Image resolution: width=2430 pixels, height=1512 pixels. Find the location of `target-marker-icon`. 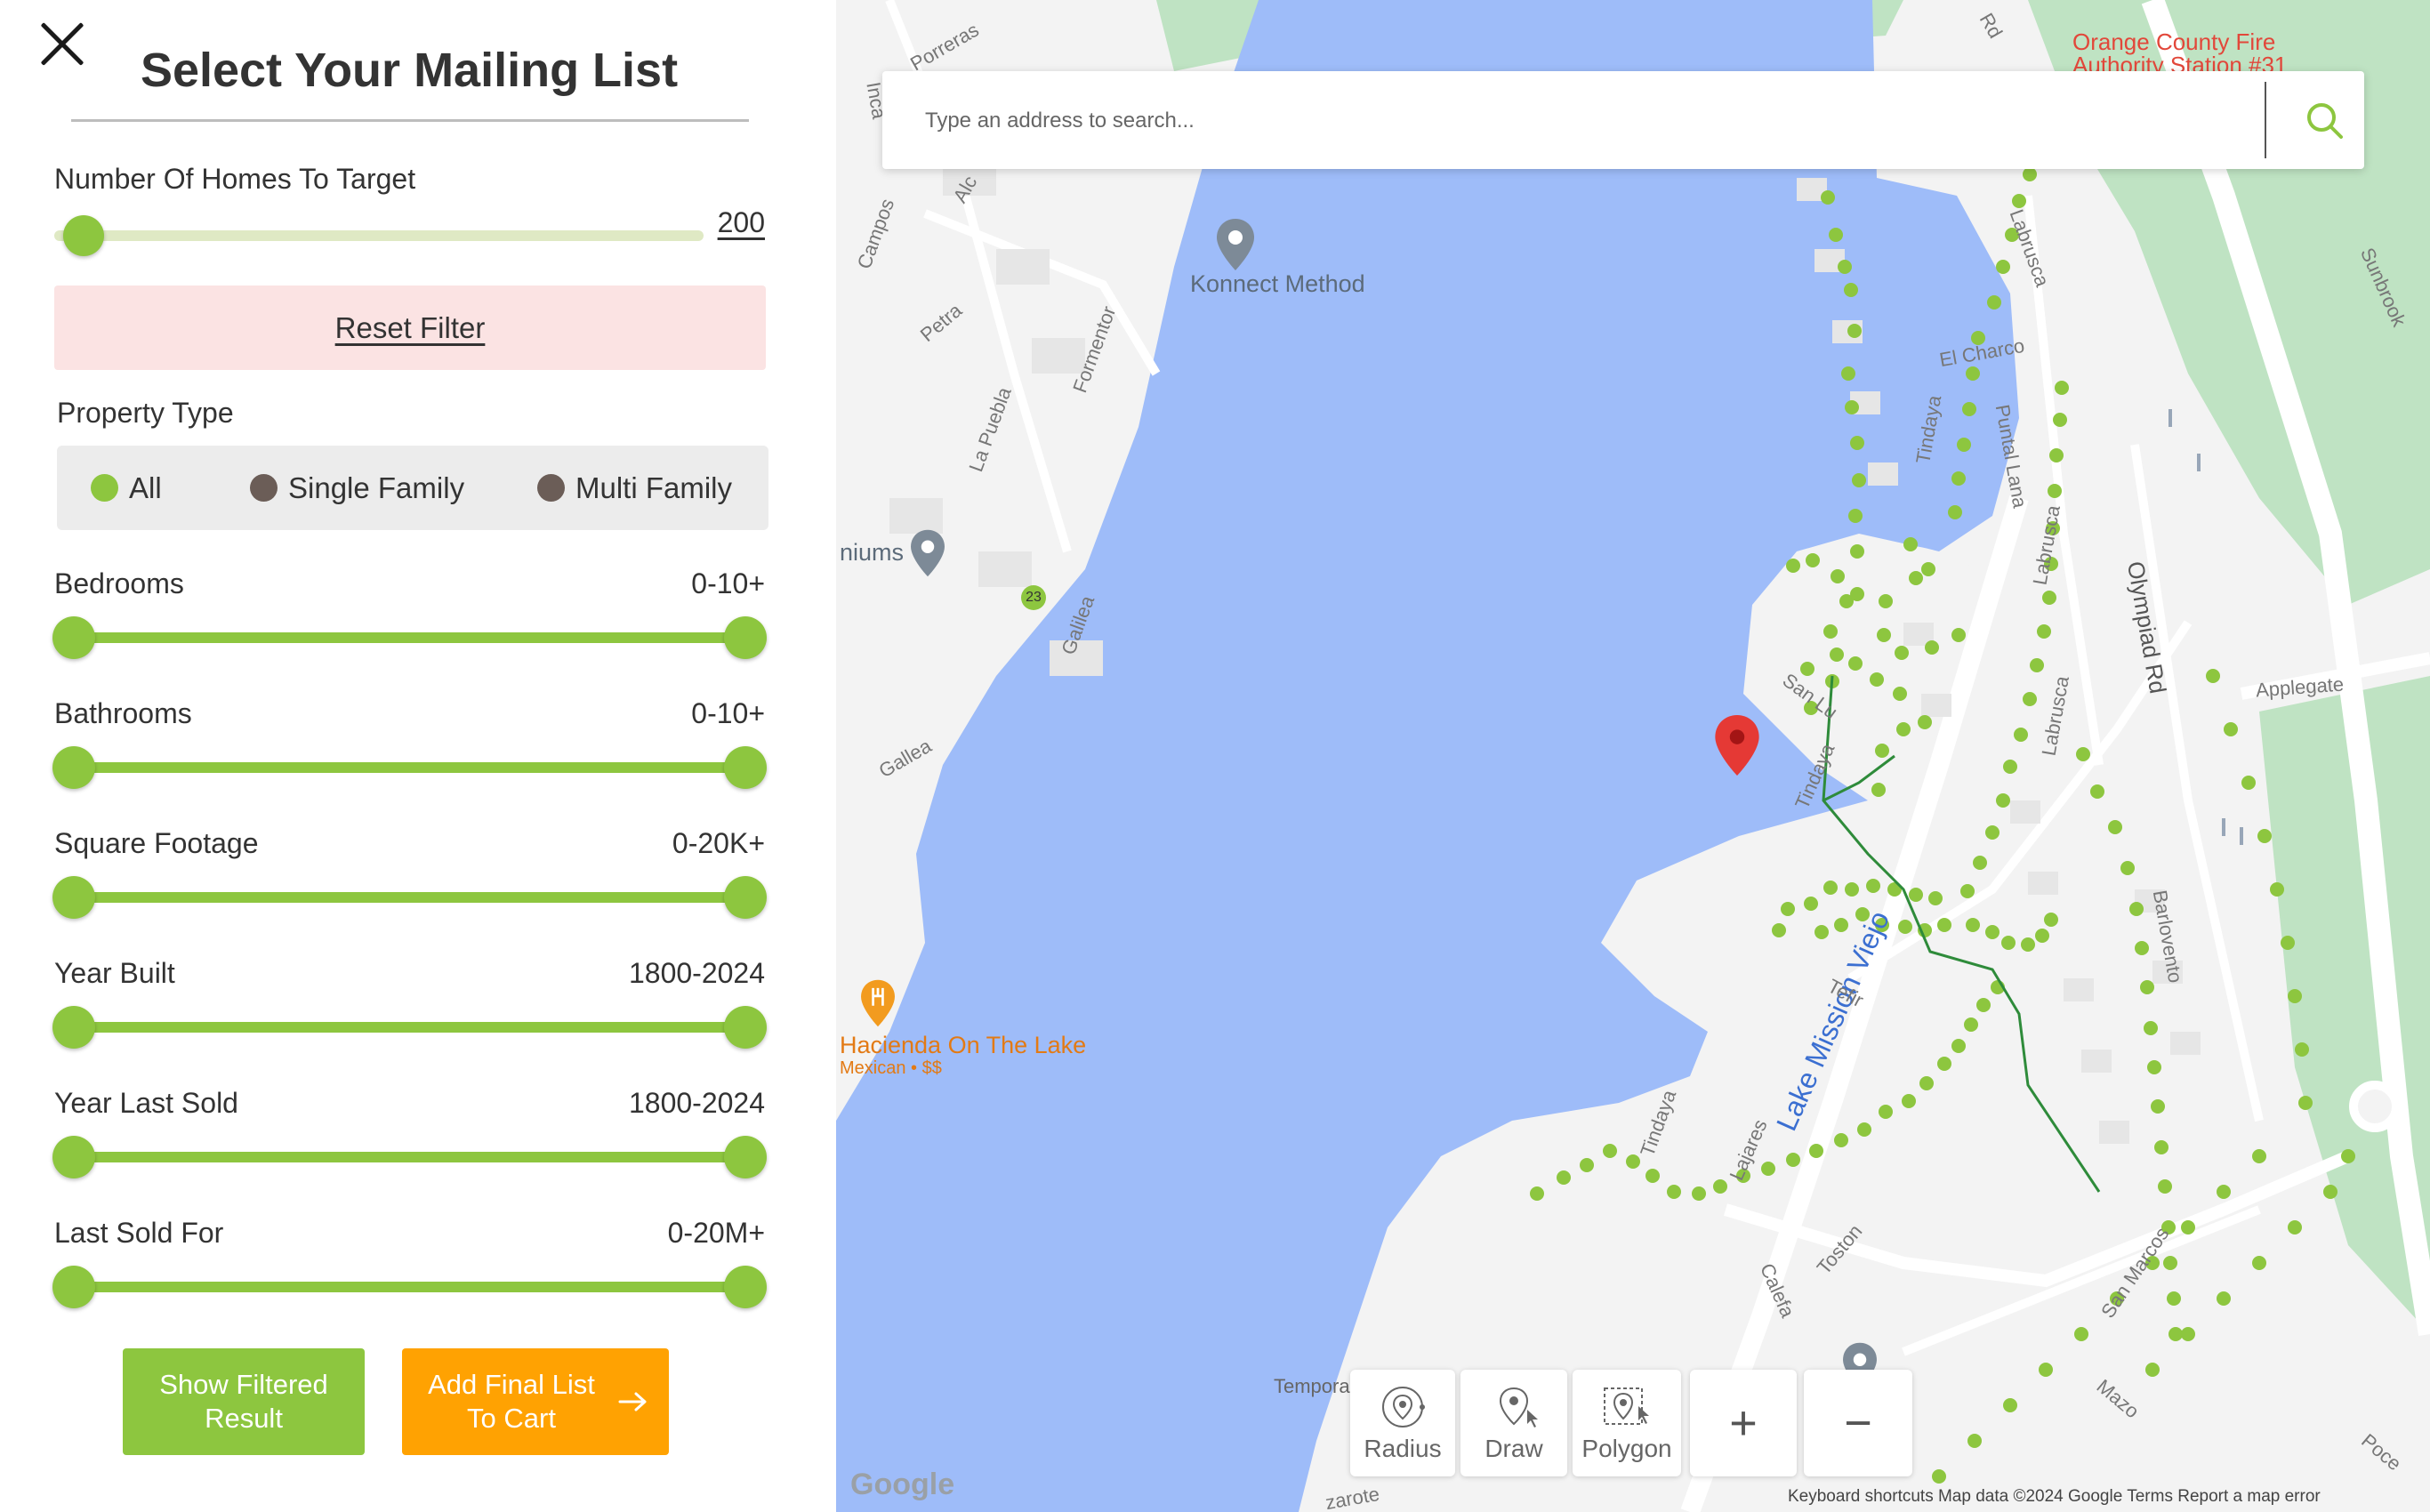

target-marker-icon is located at coordinates (1737, 745).